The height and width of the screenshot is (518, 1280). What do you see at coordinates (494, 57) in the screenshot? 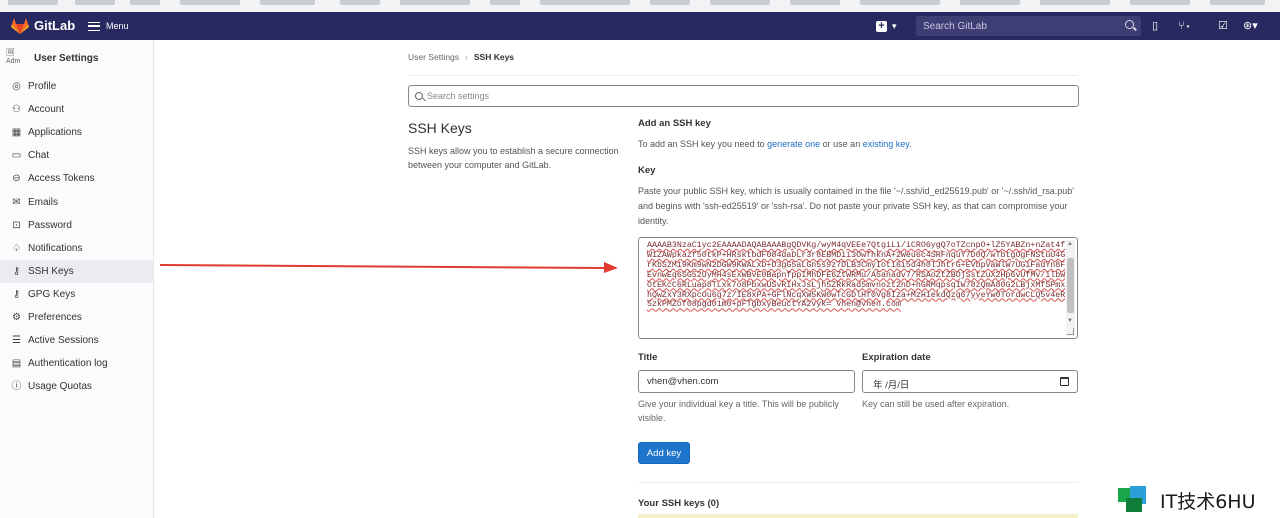
I see `breadcrumb-current: SSH Keys` at bounding box center [494, 57].